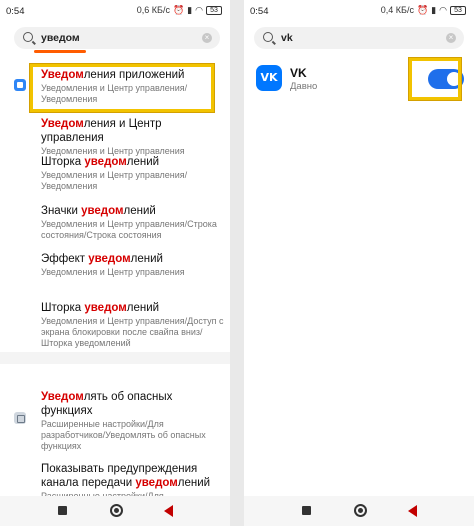 The image size is (474, 526). Describe the element at coordinates (269, 78) in the screenshot. I see `vk-app-icon: VK` at that location.